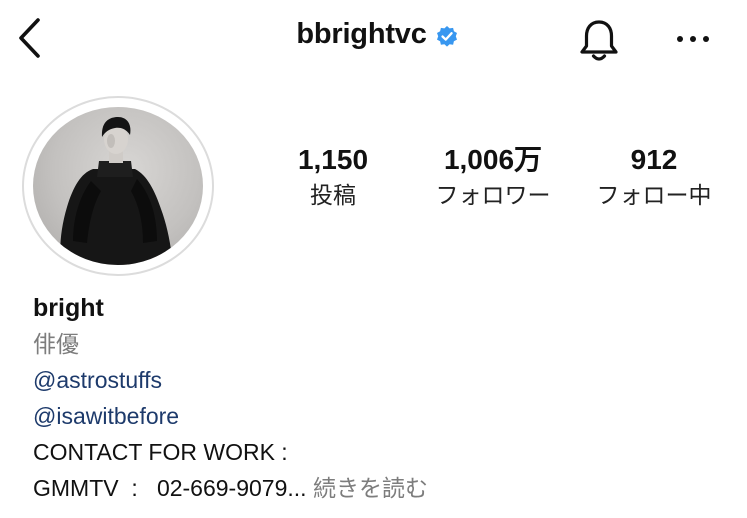 The image size is (747, 518). I want to click on bio-line: GMMTV : 02-669-9079... 続きを読む, so click(230, 488).